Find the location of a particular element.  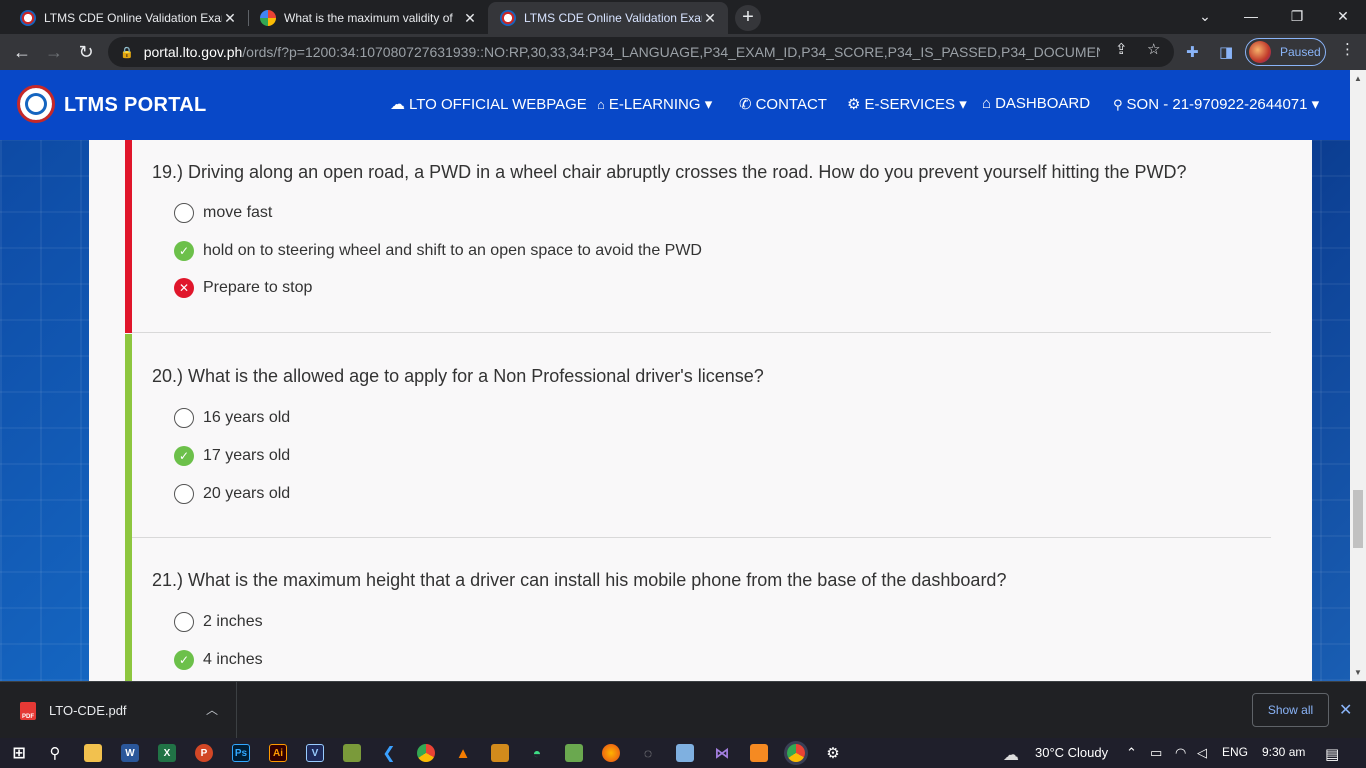

gear-icon: ⚙ is located at coordinates (854, 104).